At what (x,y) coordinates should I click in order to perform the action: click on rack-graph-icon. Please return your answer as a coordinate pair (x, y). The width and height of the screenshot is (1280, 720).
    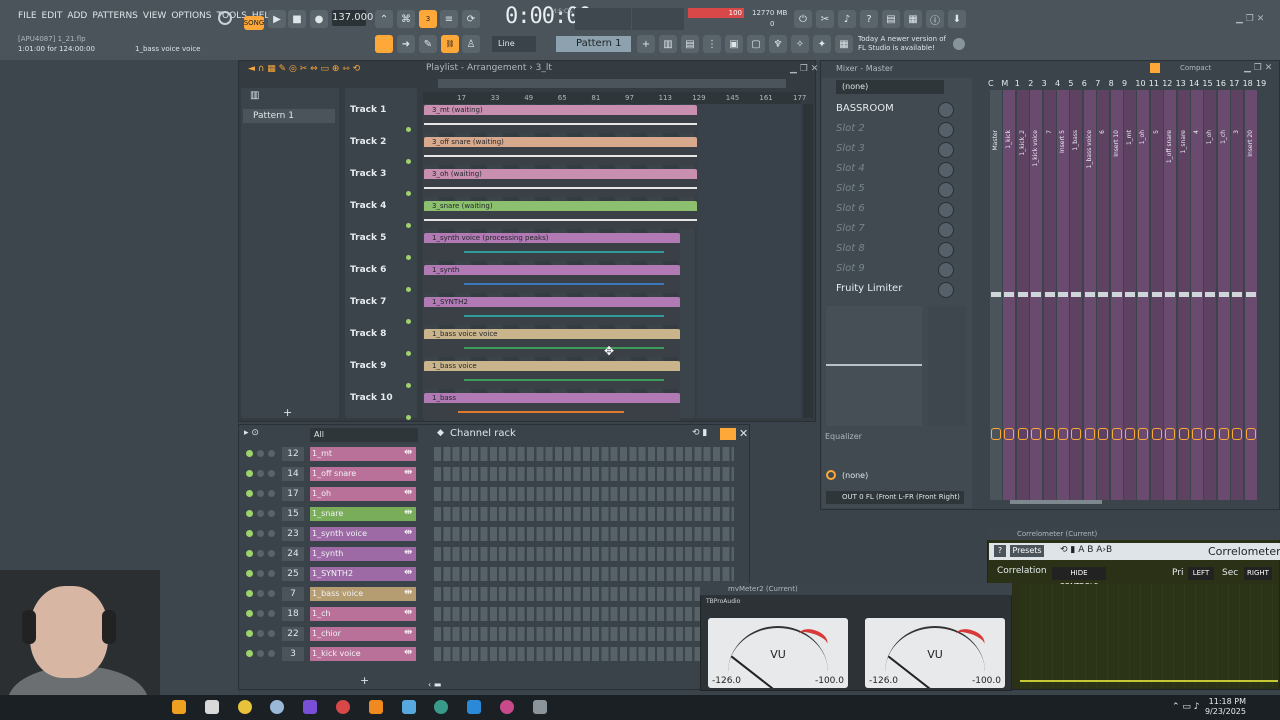
    Looking at the image, I should click on (728, 434).